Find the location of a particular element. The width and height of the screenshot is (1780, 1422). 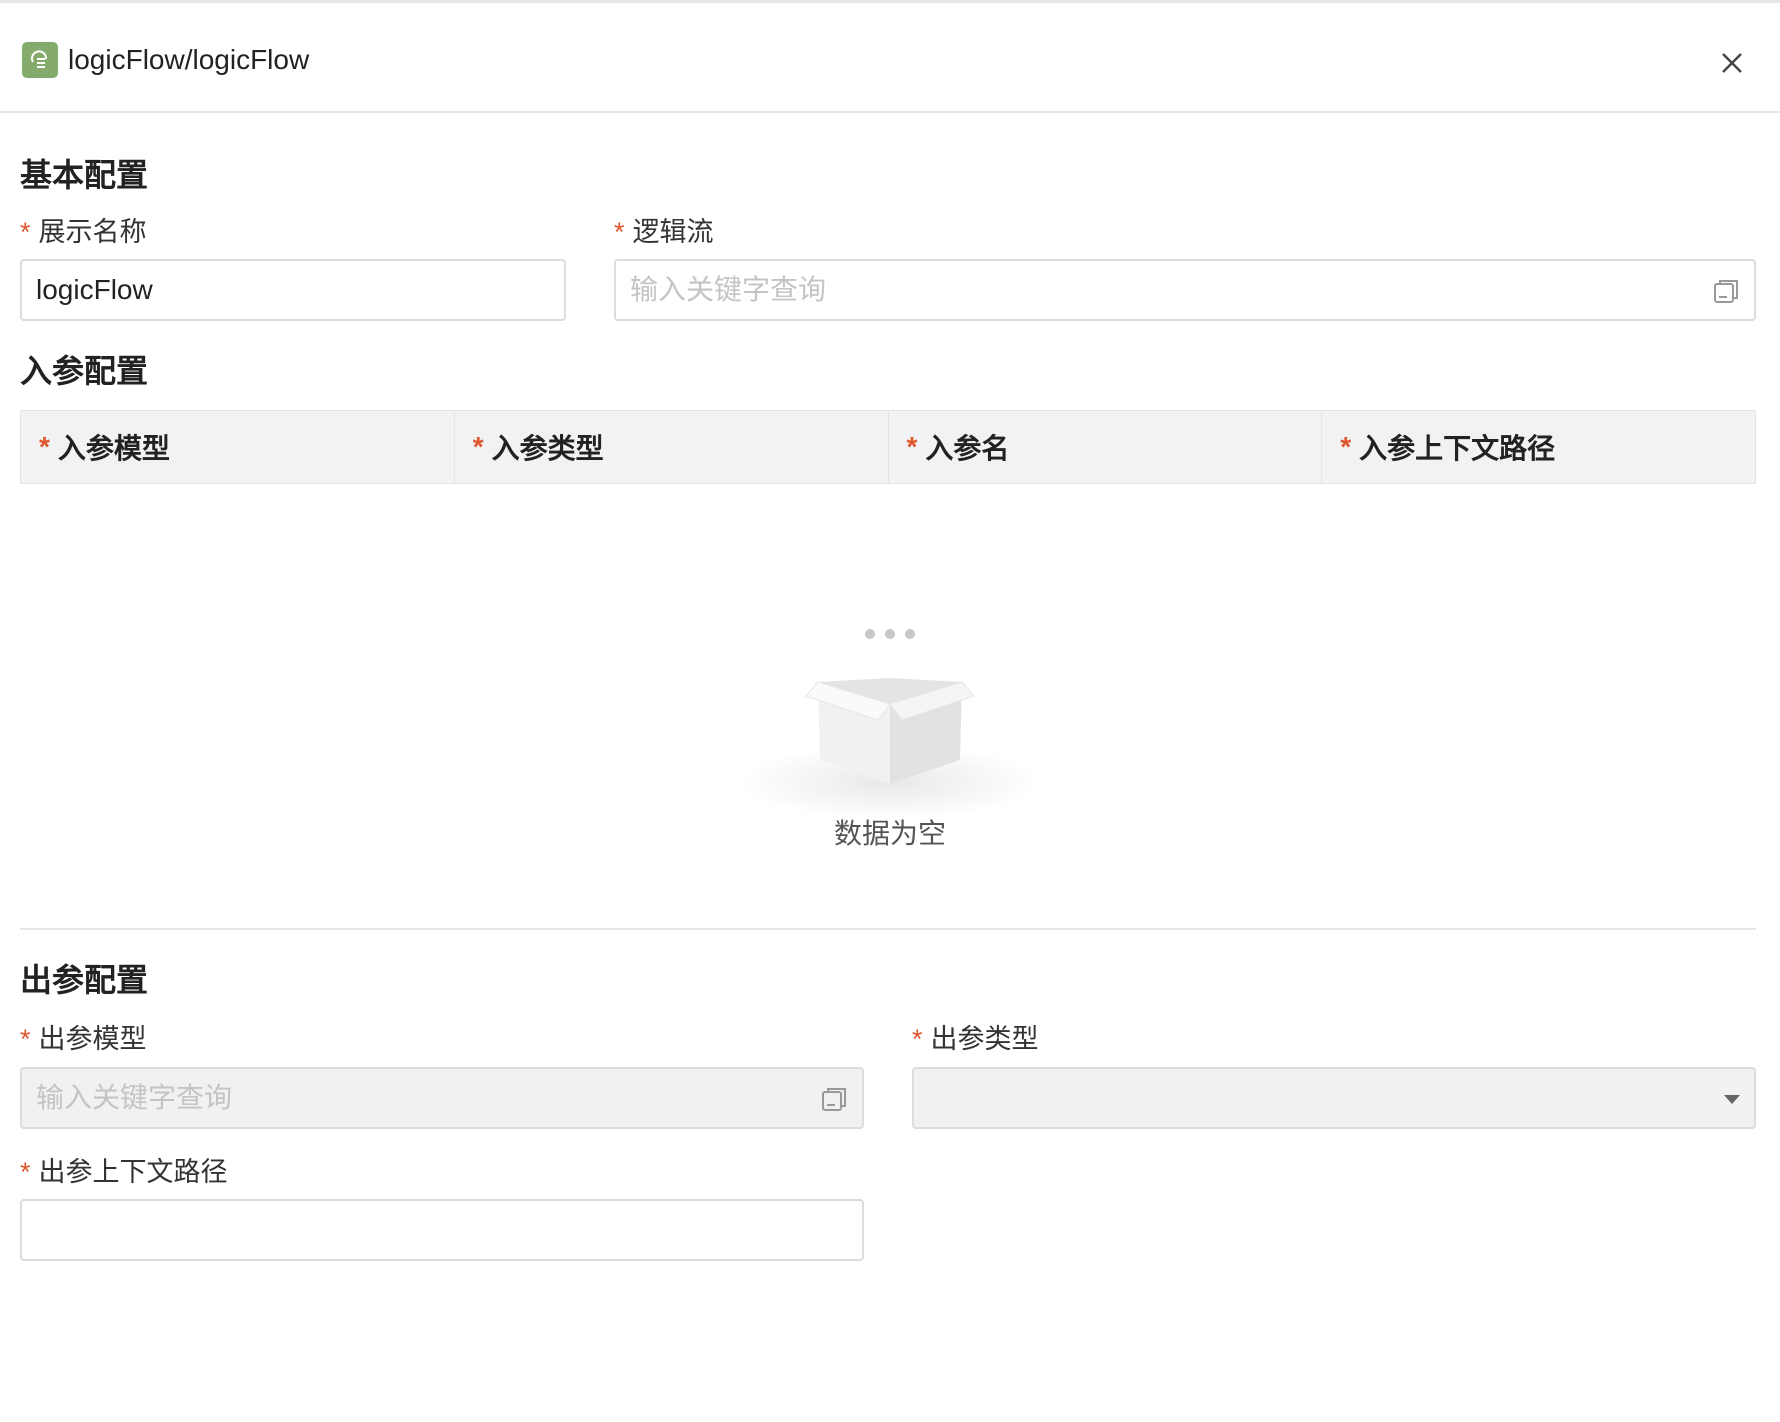

column-header: * 入参模型 is located at coordinates (238, 447).